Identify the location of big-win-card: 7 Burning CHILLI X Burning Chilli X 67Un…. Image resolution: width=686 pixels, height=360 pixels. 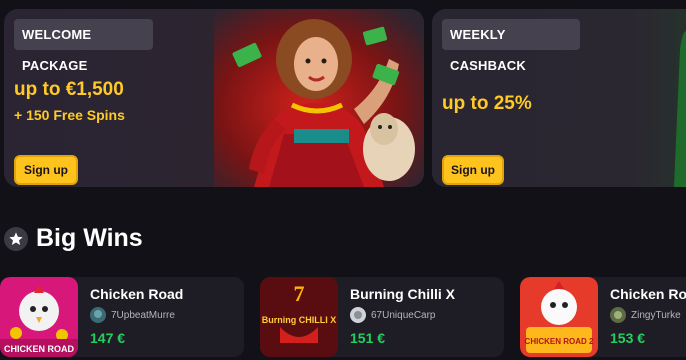
(382, 317).